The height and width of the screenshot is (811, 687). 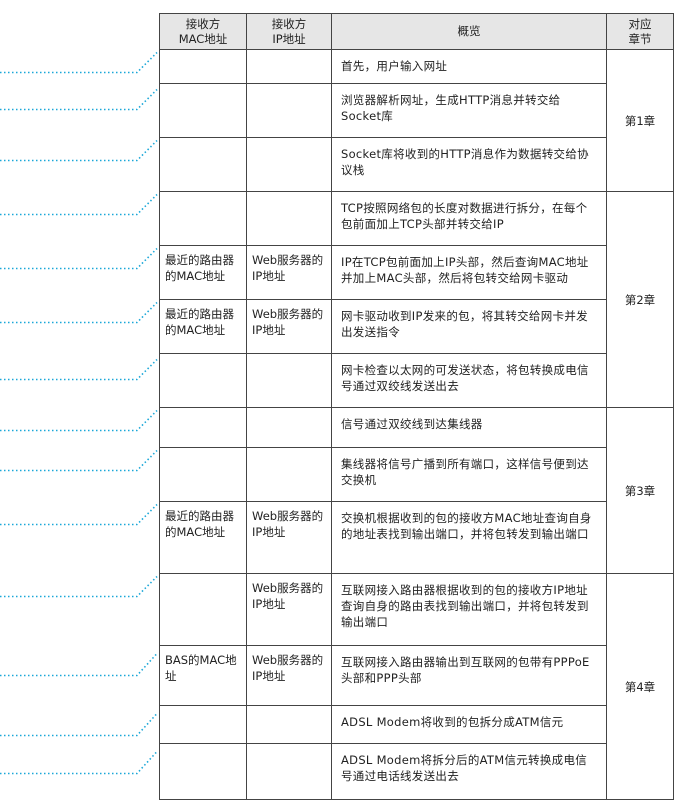 I want to click on table-row: ADSL Modem将收到的包拆分成ATM信元, so click(x=416, y=724).